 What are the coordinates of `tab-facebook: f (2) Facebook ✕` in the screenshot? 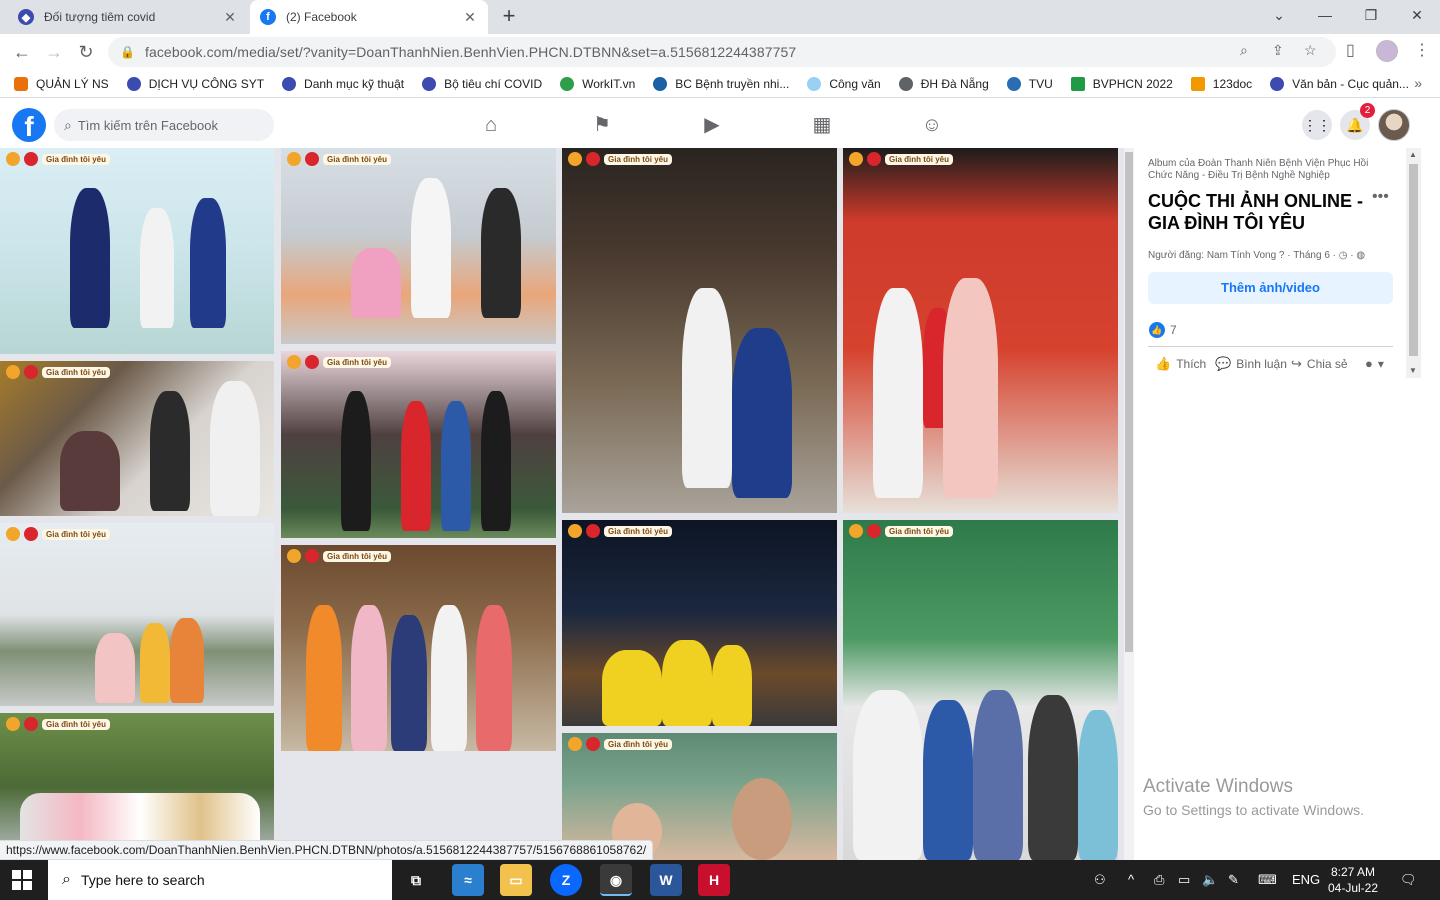 It's located at (369, 17).